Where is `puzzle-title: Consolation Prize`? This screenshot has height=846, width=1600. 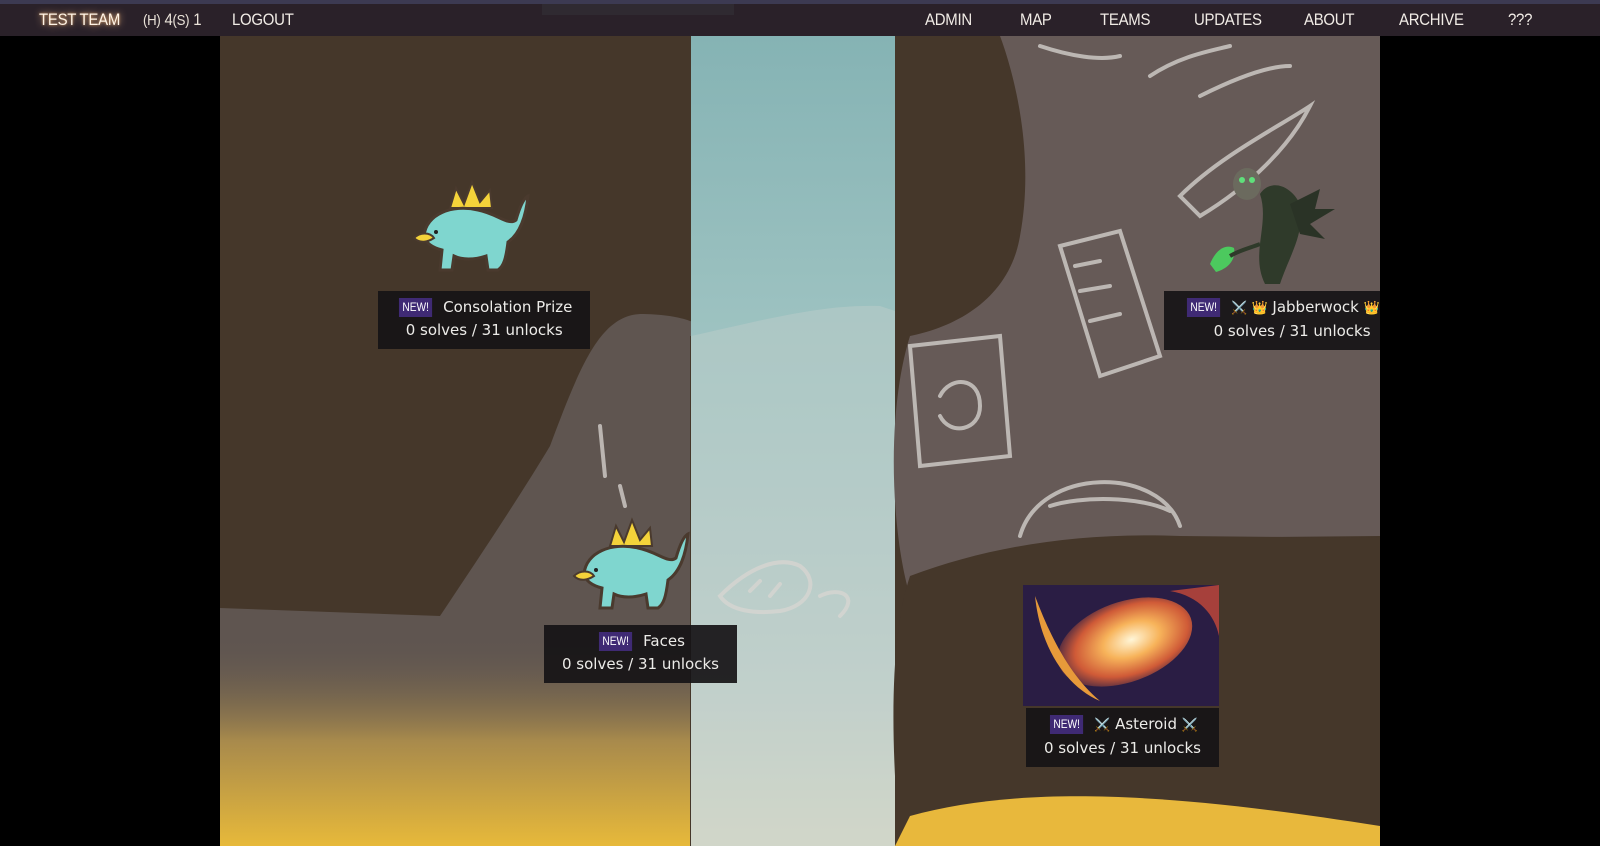
puzzle-title: Consolation Prize is located at coordinates (507, 307).